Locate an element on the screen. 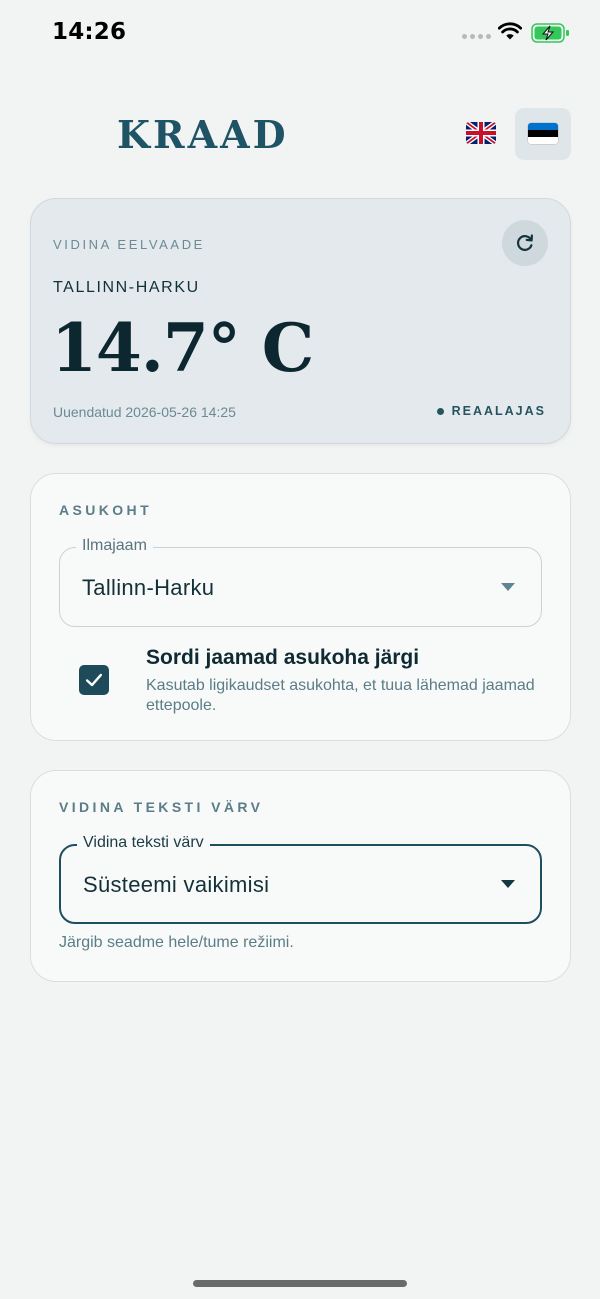 Image resolution: width=600 pixels, height=1299 pixels. estonia-flag-icon is located at coordinates (543, 133).